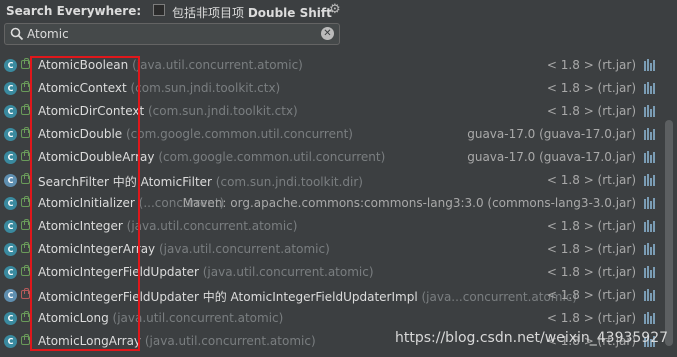 The height and width of the screenshot is (357, 677). Describe the element at coordinates (25, 293) in the screenshot. I see `private-lock-icon` at that location.